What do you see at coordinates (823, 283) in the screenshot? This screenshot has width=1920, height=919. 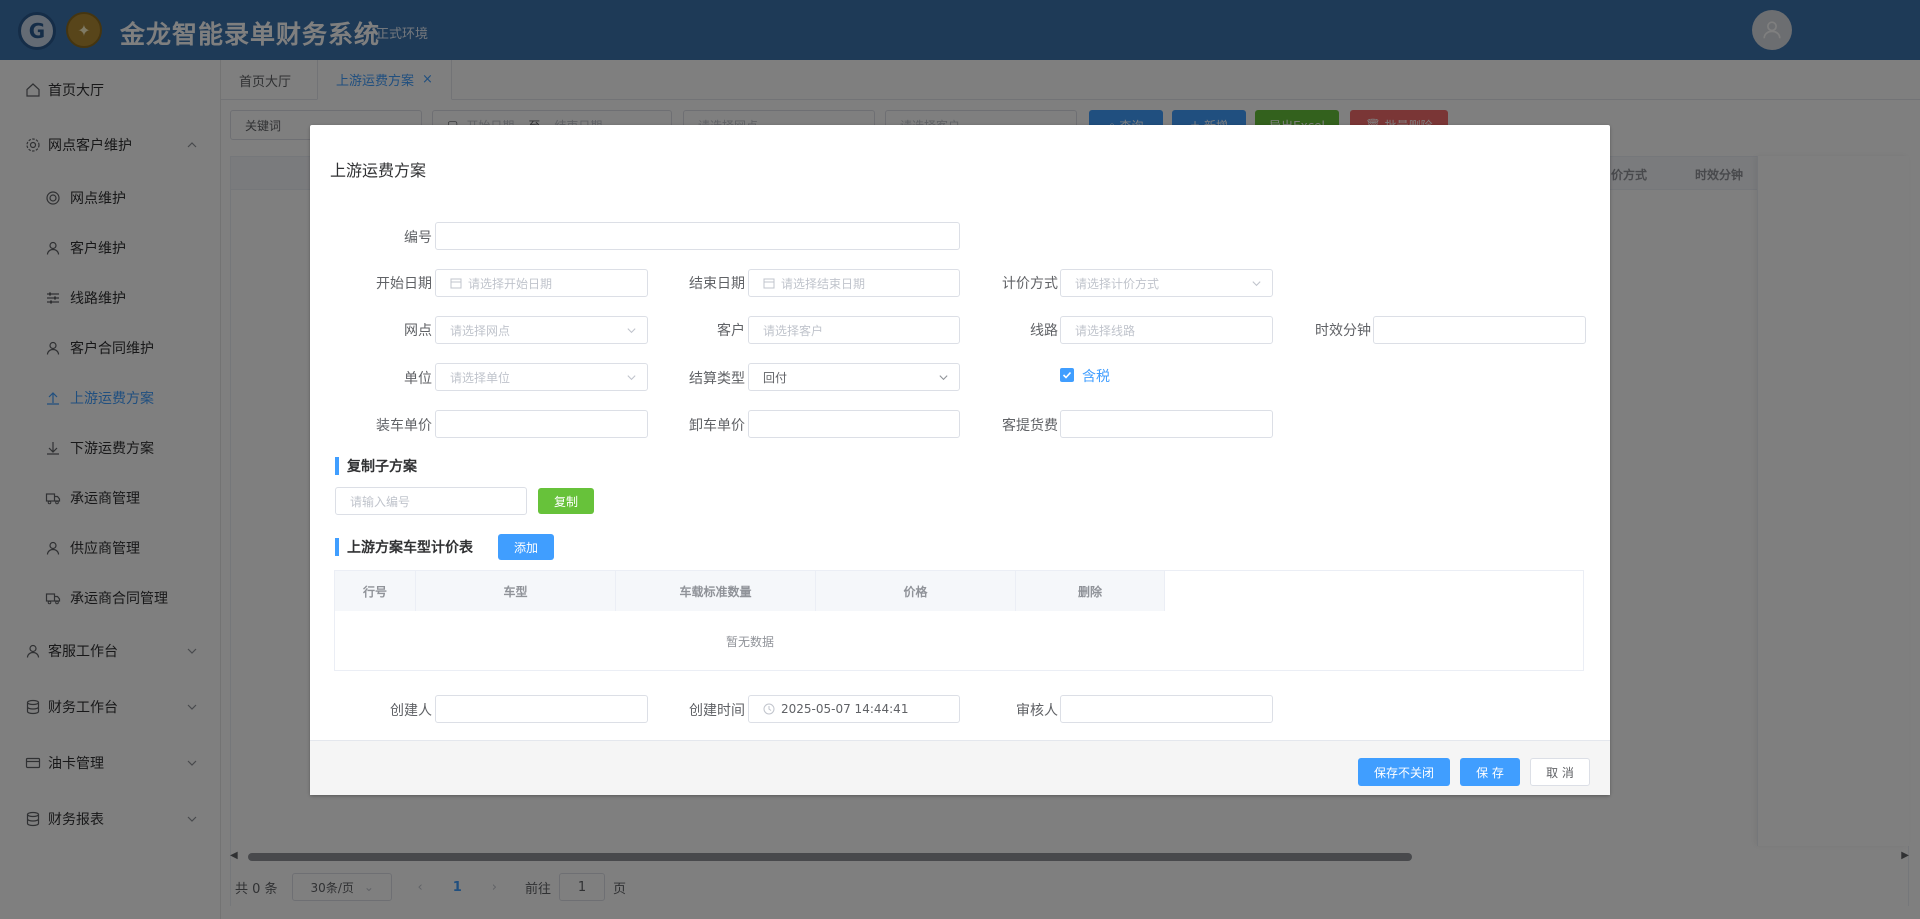 I see `end-date-placeholder: 请选择结束日期` at bounding box center [823, 283].